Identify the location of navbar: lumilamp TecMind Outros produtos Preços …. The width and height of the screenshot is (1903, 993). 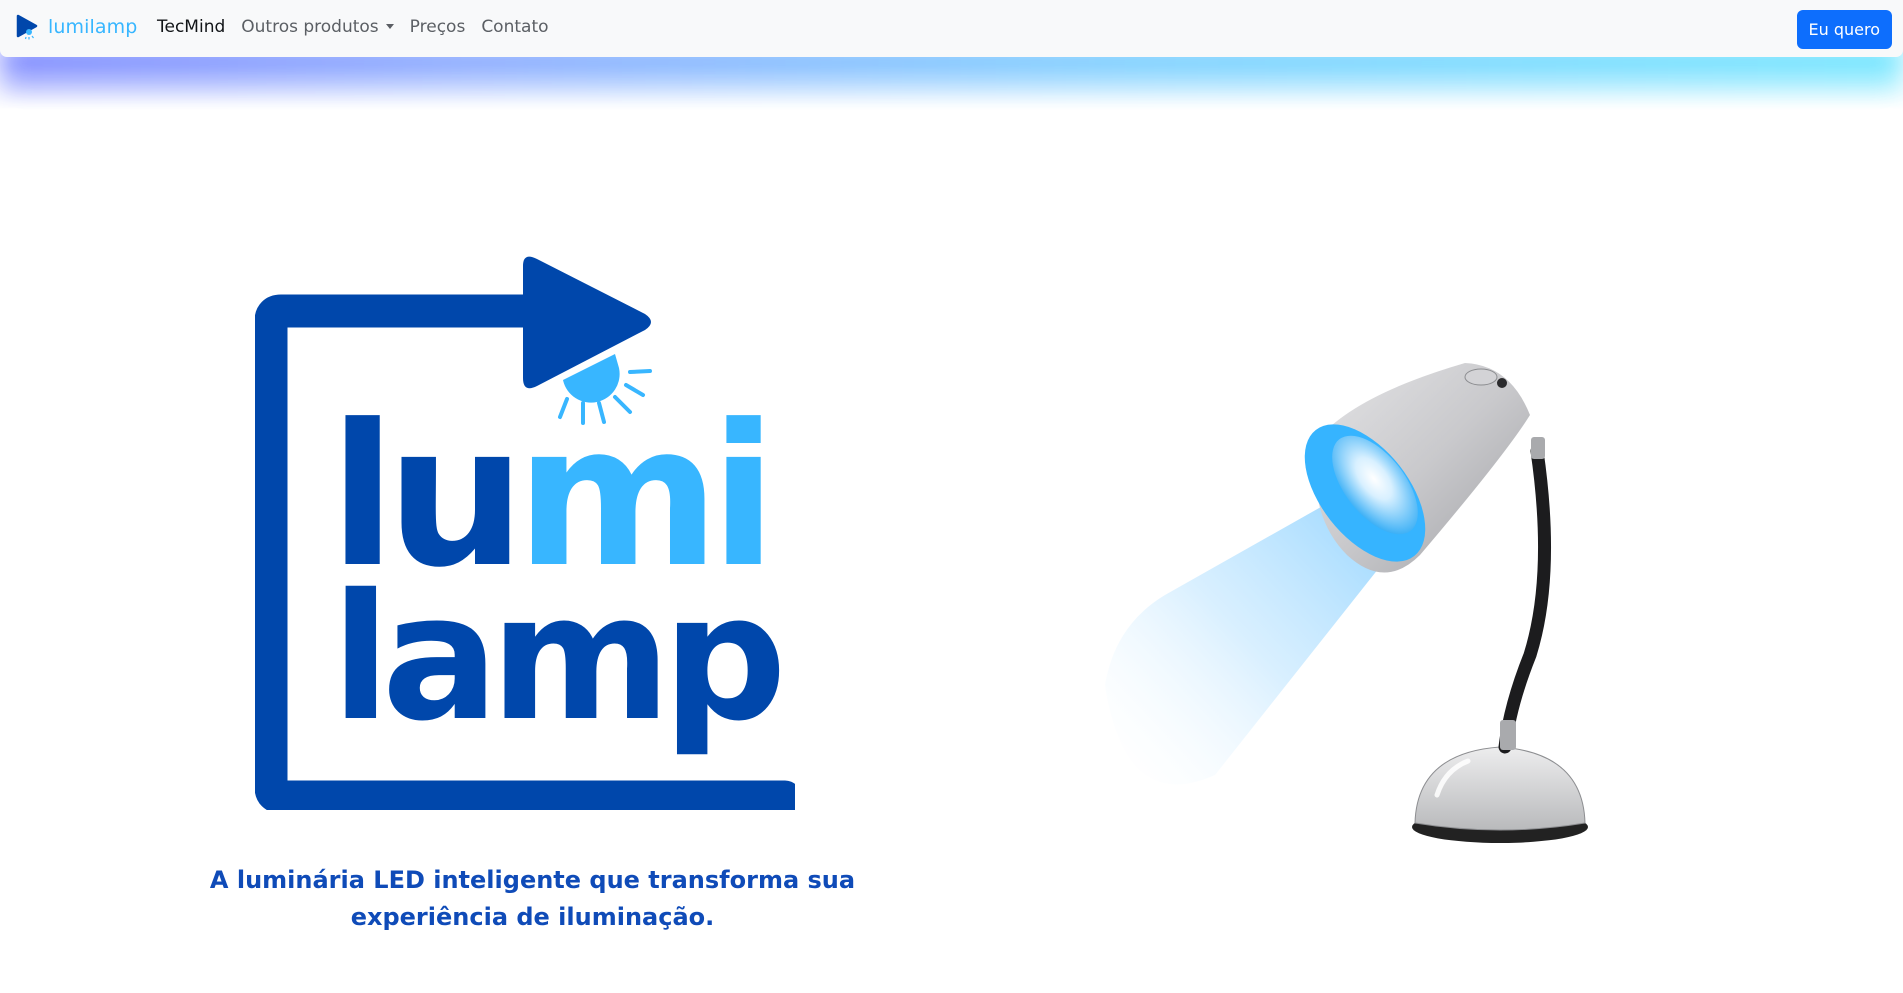
(951, 28).